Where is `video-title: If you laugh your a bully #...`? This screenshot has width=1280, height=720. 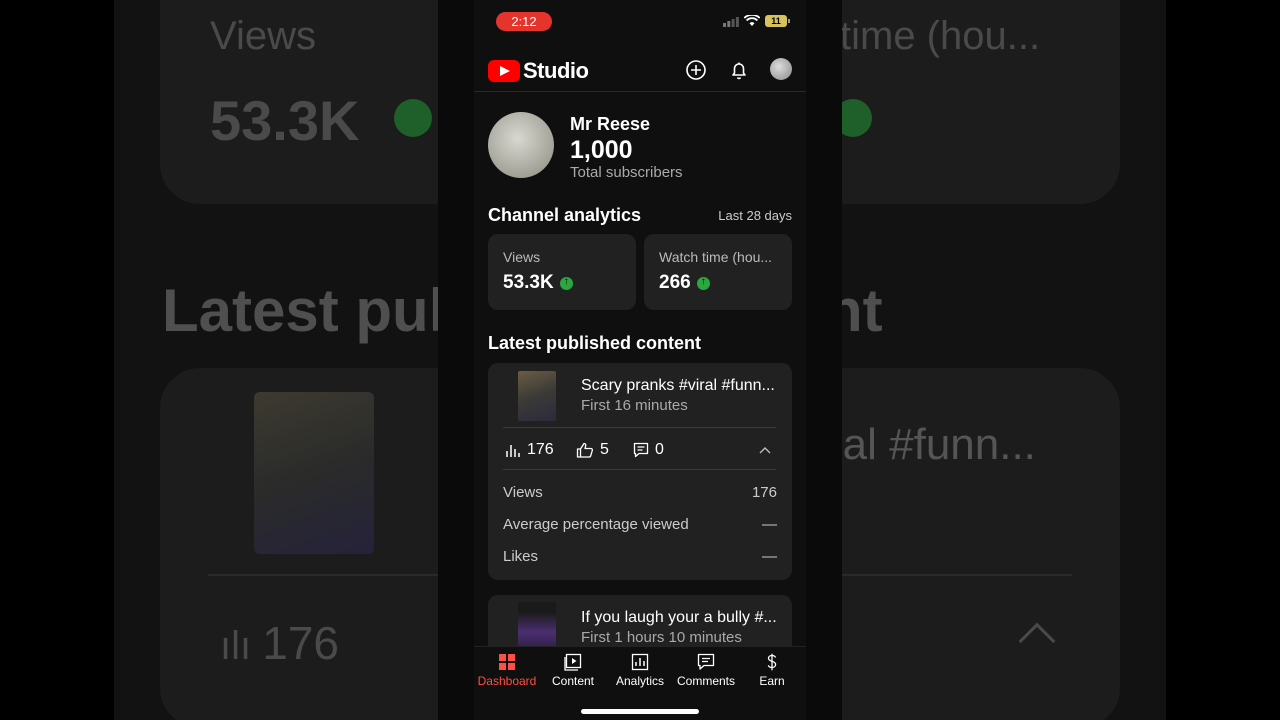
video-title: If you laugh your a bully #... is located at coordinates (681, 618).